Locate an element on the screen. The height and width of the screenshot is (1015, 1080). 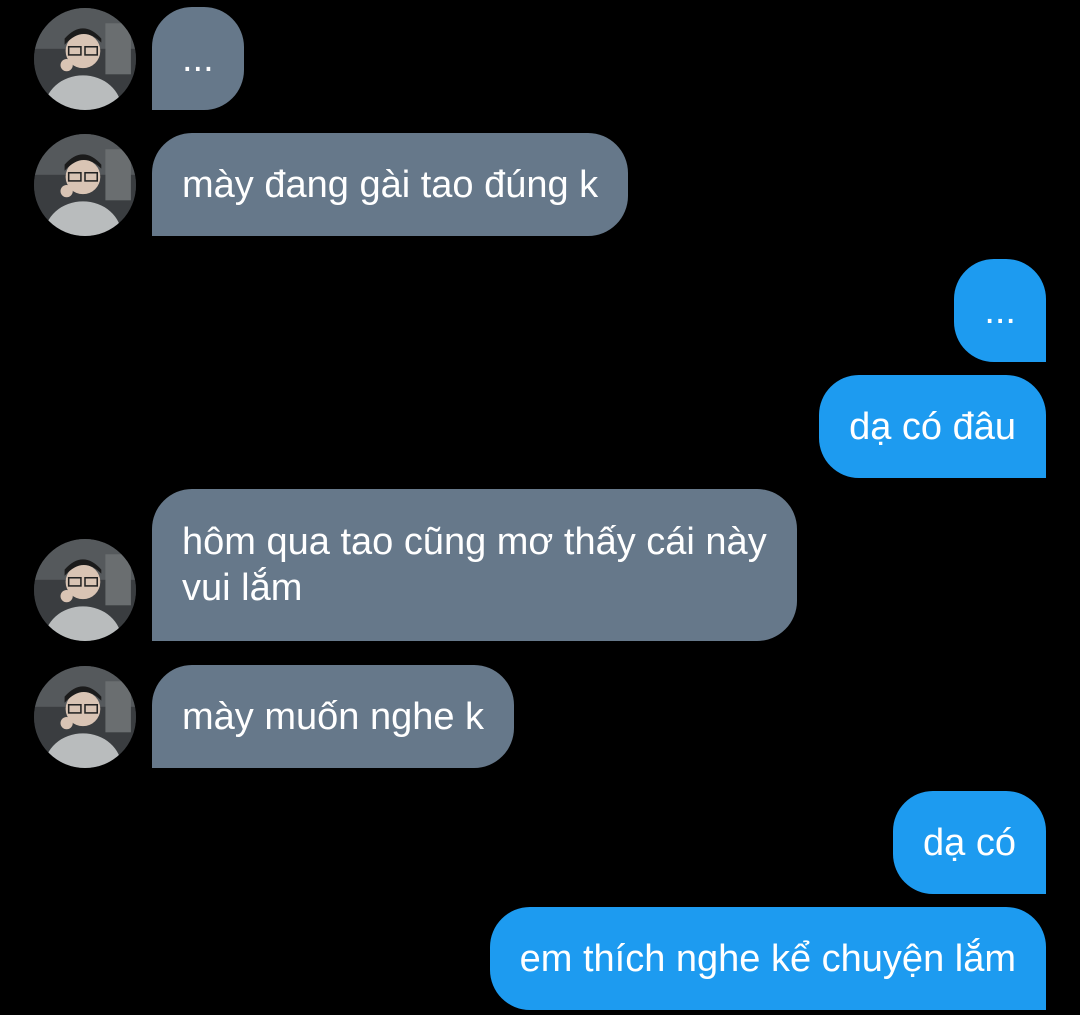
received-message: mày muốn nghe k is located at coordinates (333, 716).